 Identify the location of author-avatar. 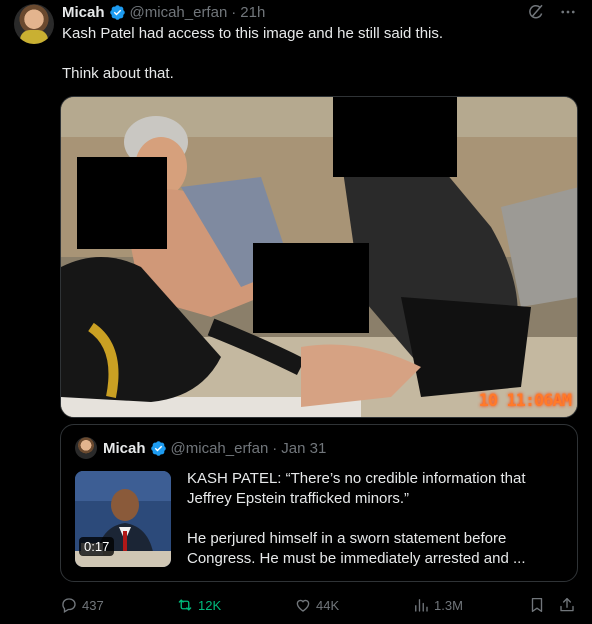
(34, 24).